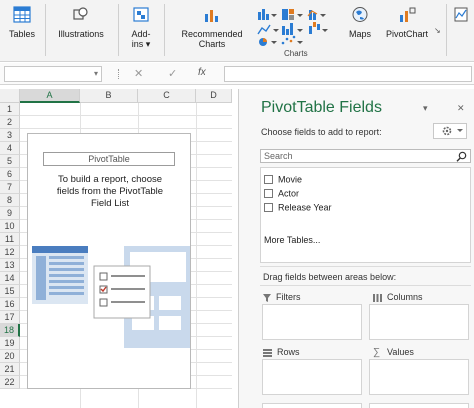  Describe the element at coordinates (22, 19) in the screenshot. I see `tables-button: Tables` at that location.